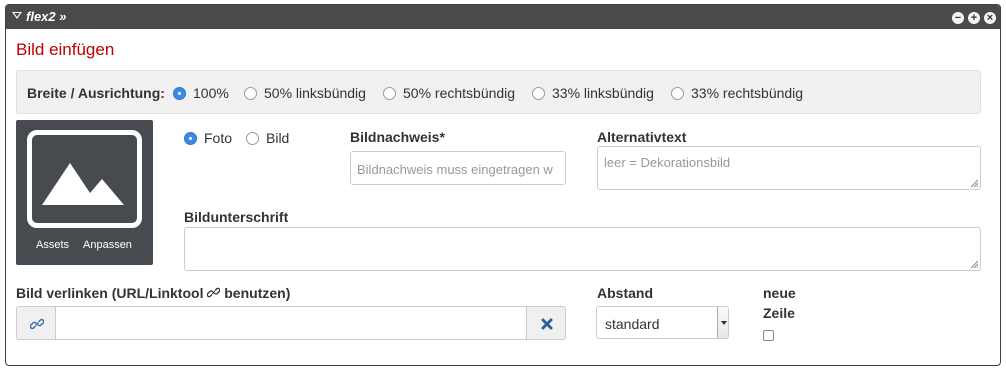  I want to click on link-url-input, so click(291, 323).